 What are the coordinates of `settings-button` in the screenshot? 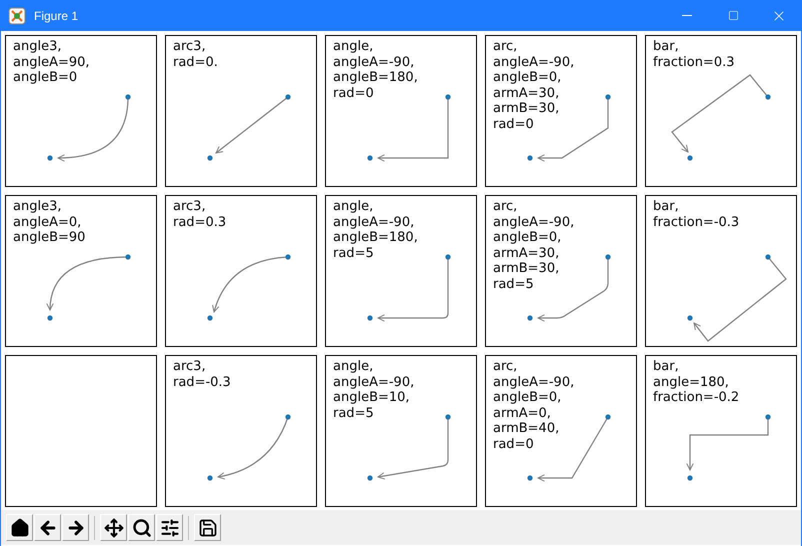 It's located at (169, 527).